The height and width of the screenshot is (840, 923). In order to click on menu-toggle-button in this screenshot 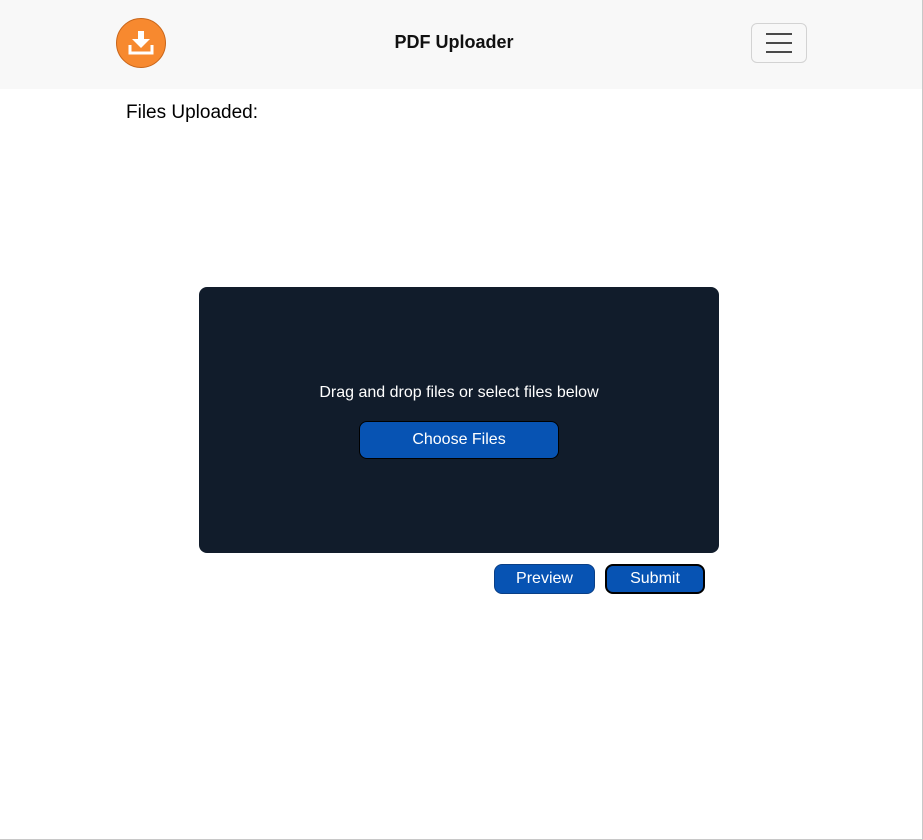, I will do `click(779, 43)`.